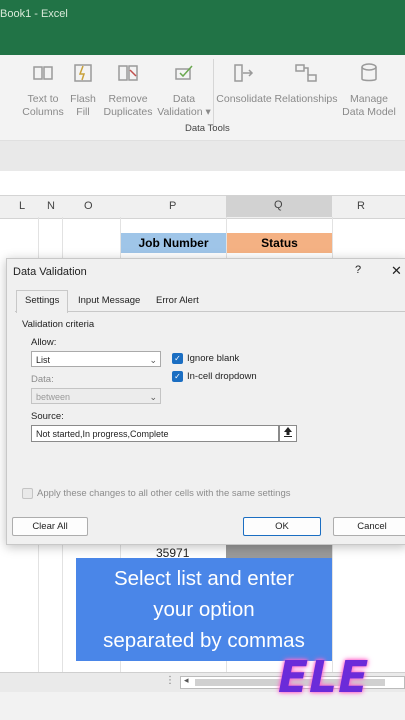 Image resolution: width=405 pixels, height=720 pixels. I want to click on ok-button: OK, so click(282, 526).